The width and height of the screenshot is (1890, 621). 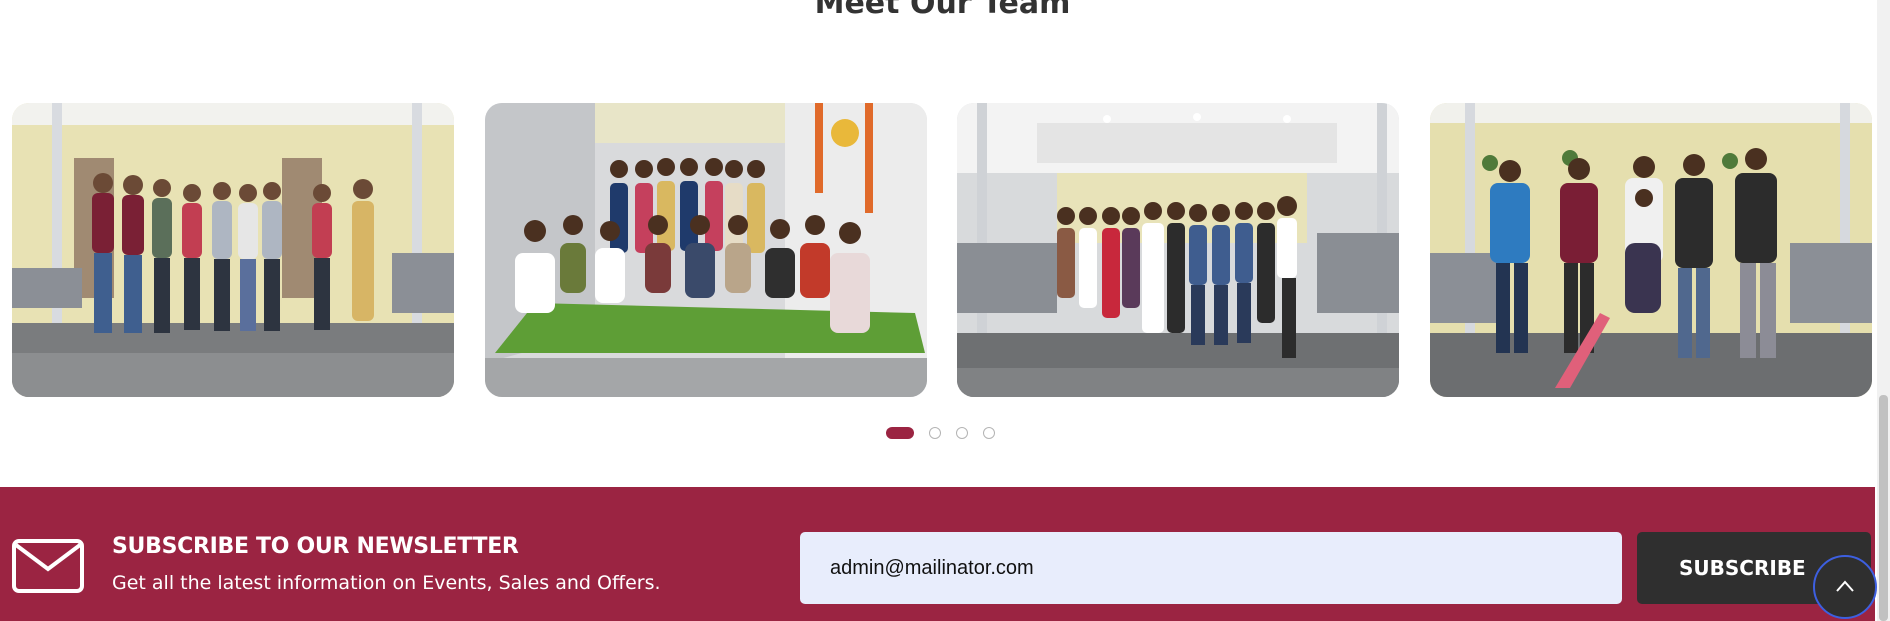 I want to click on envelope-icon, so click(x=48, y=568).